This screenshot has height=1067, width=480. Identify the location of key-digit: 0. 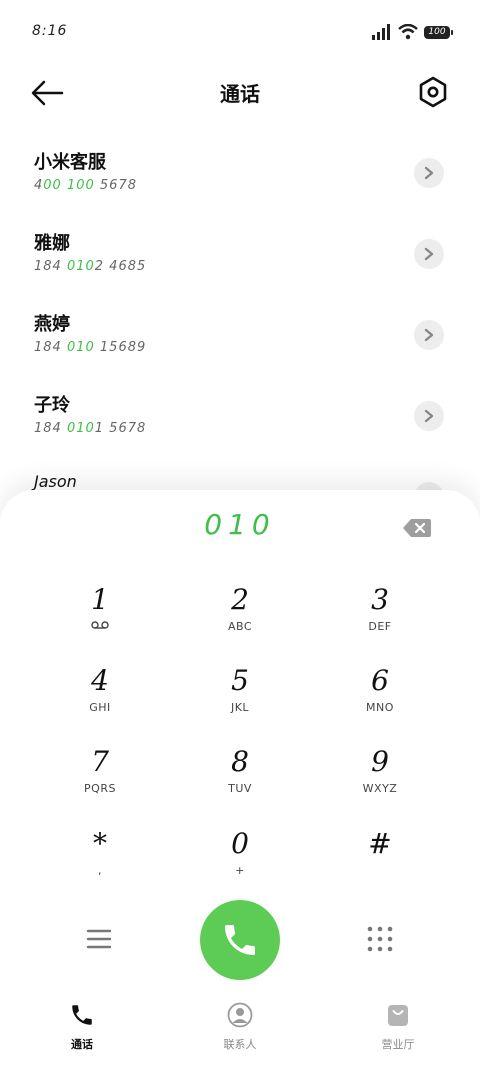
(240, 843).